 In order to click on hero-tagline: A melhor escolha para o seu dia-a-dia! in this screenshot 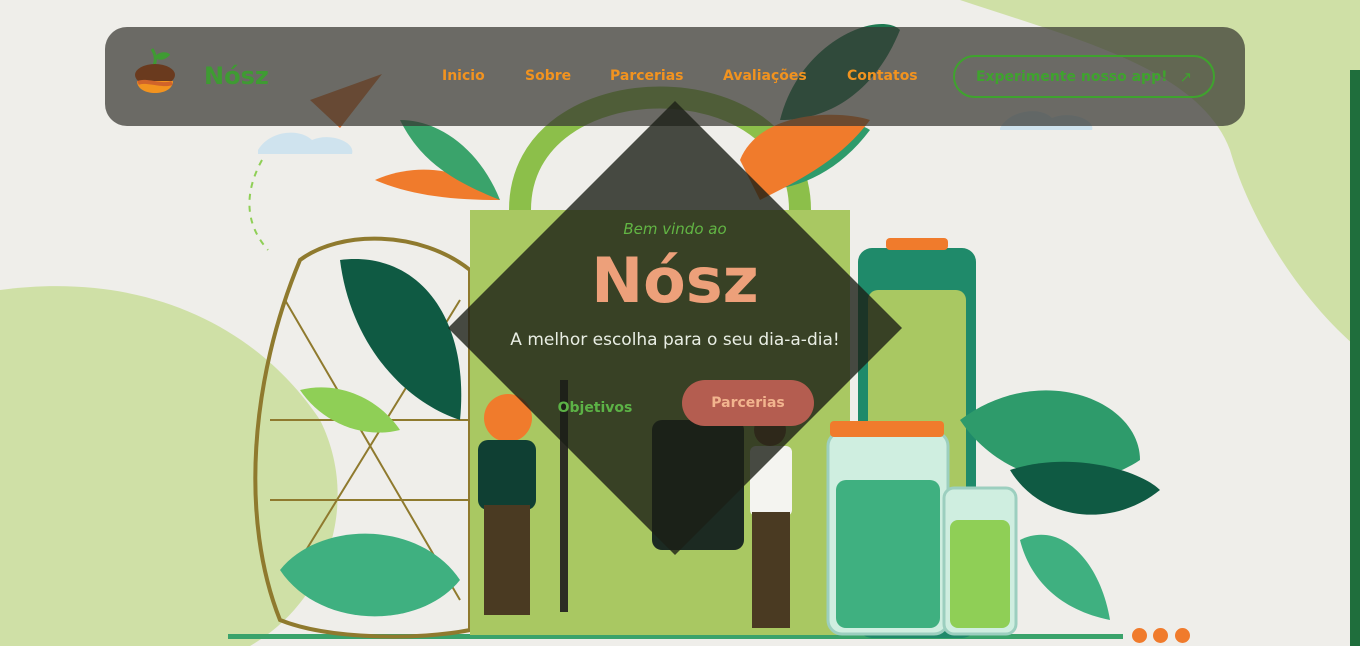, I will do `click(675, 340)`.